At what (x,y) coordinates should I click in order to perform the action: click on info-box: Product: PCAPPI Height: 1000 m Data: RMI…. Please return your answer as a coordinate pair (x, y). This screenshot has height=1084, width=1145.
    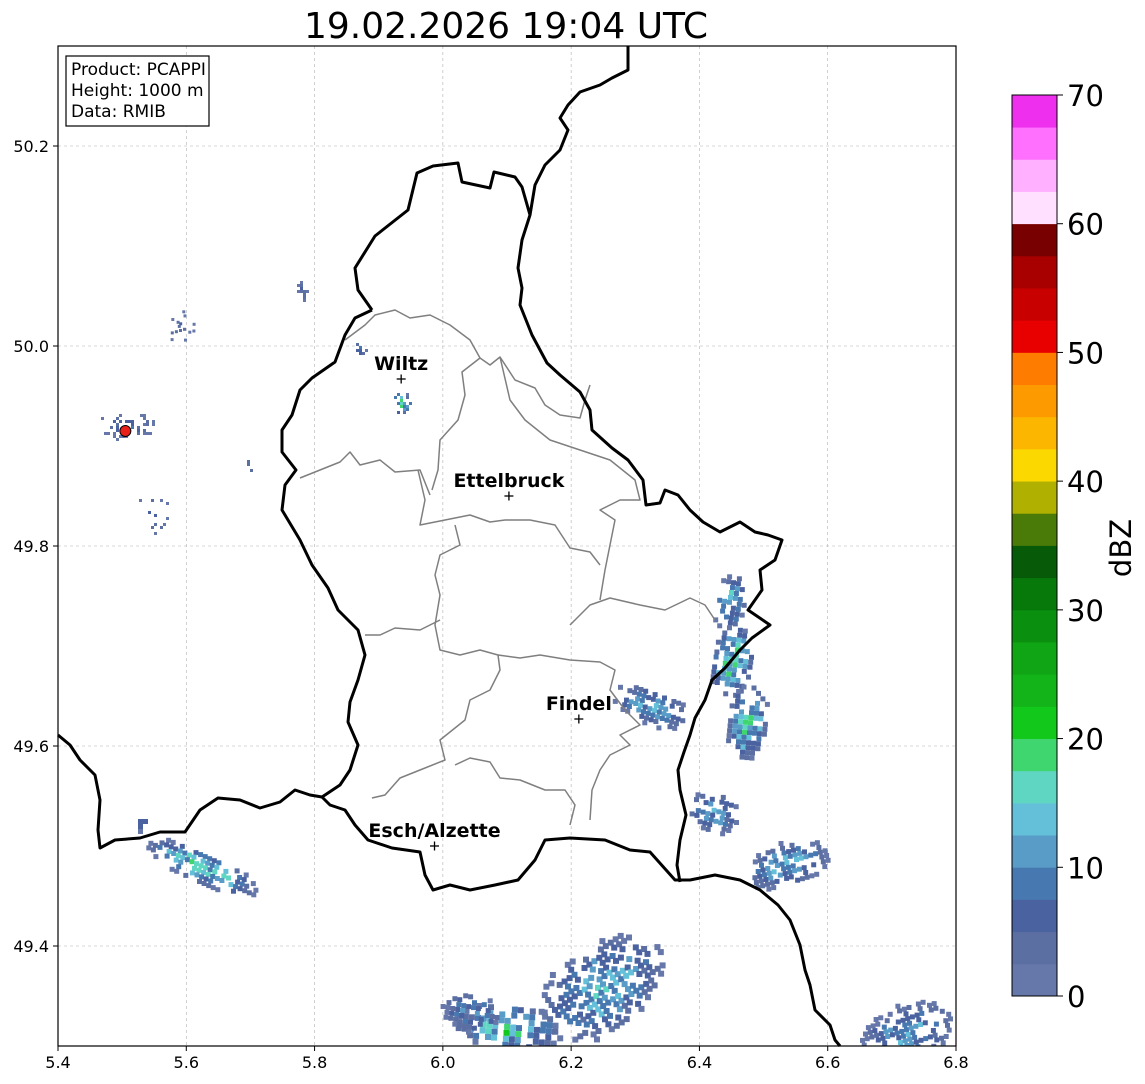
    Looking at the image, I should click on (137, 91).